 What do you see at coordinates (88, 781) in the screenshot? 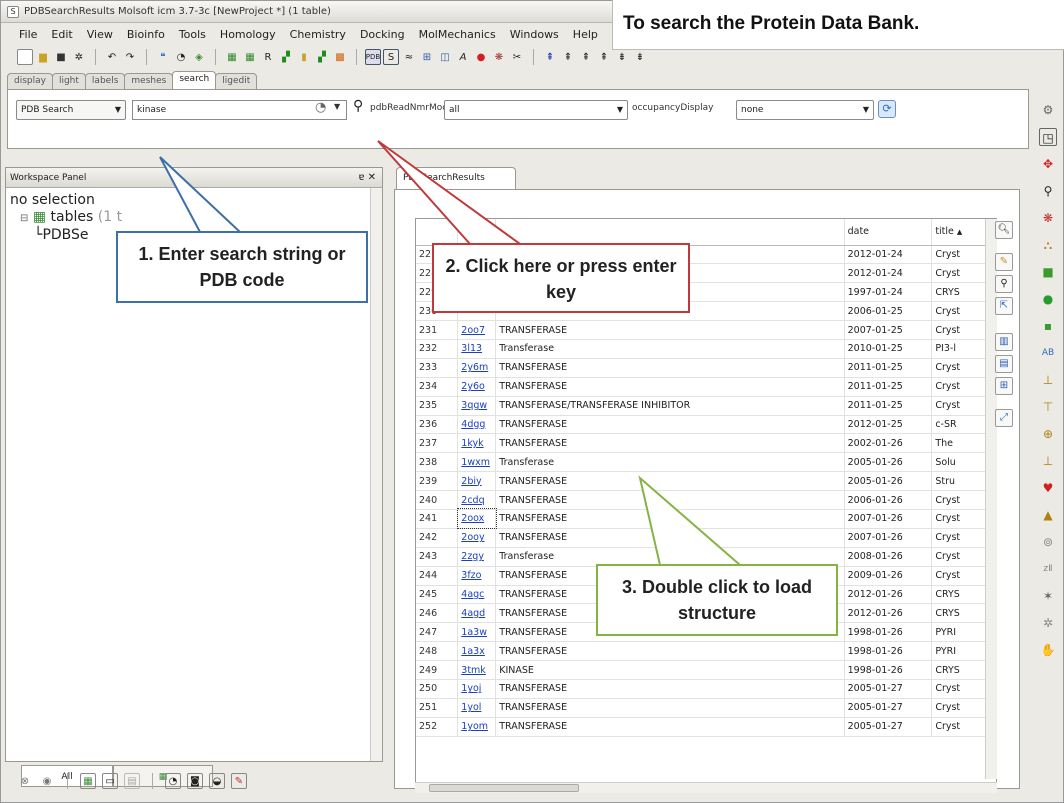
I see `panel-toggle-icon: ▦` at bounding box center [88, 781].